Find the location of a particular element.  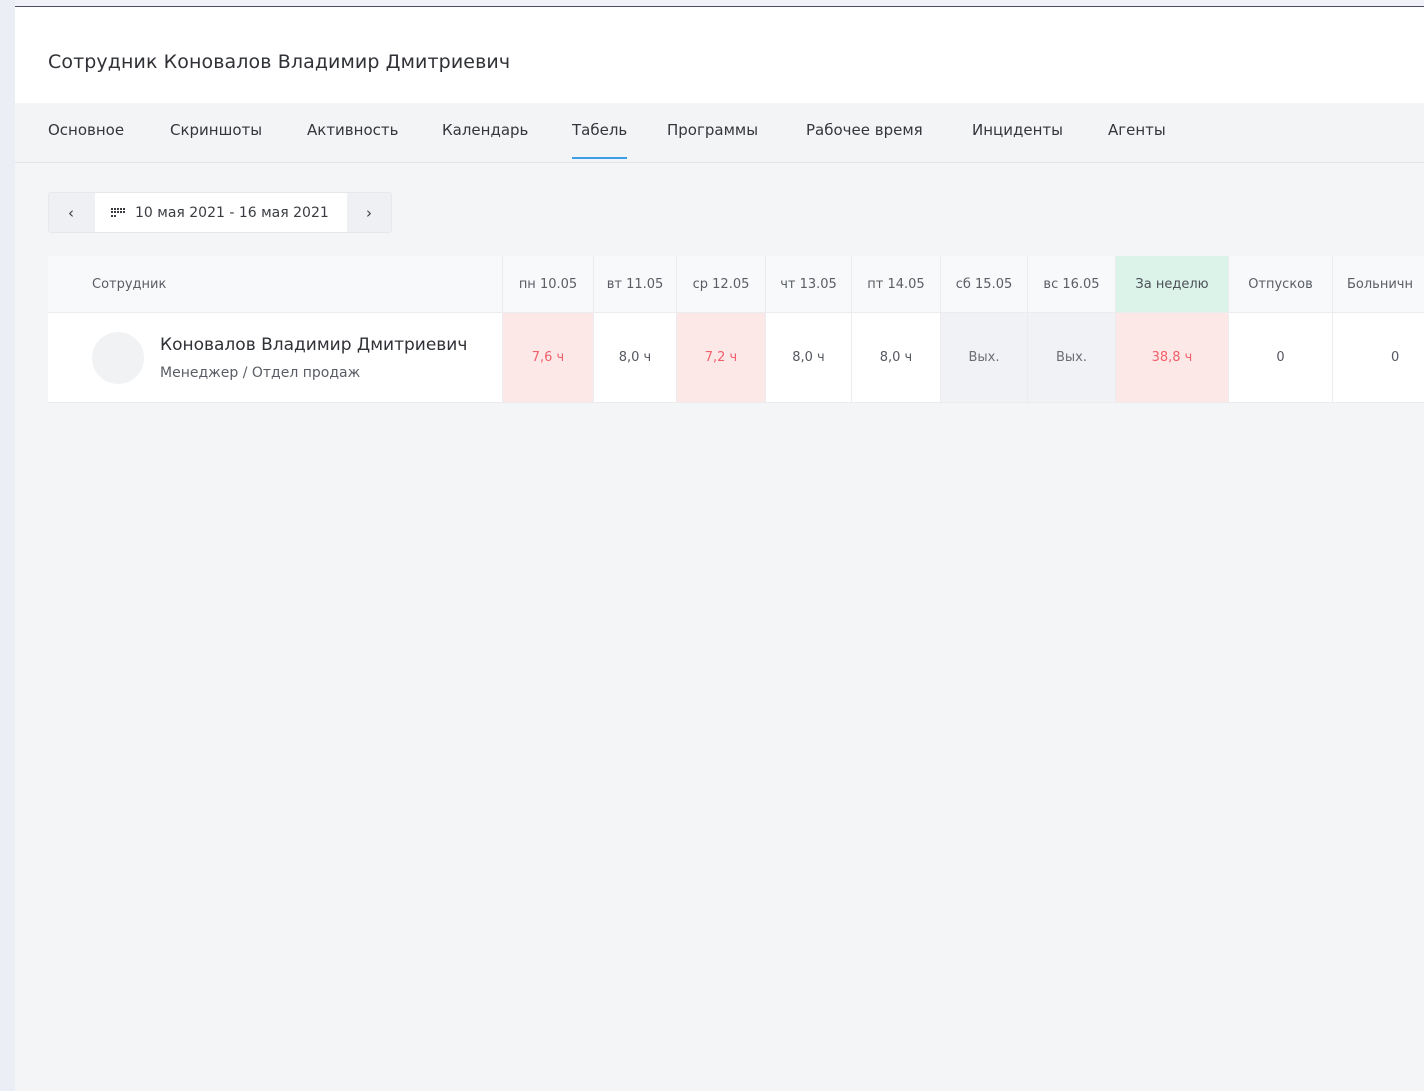

sick-leaves-count-cell: 0 is located at coordinates (1378, 357).